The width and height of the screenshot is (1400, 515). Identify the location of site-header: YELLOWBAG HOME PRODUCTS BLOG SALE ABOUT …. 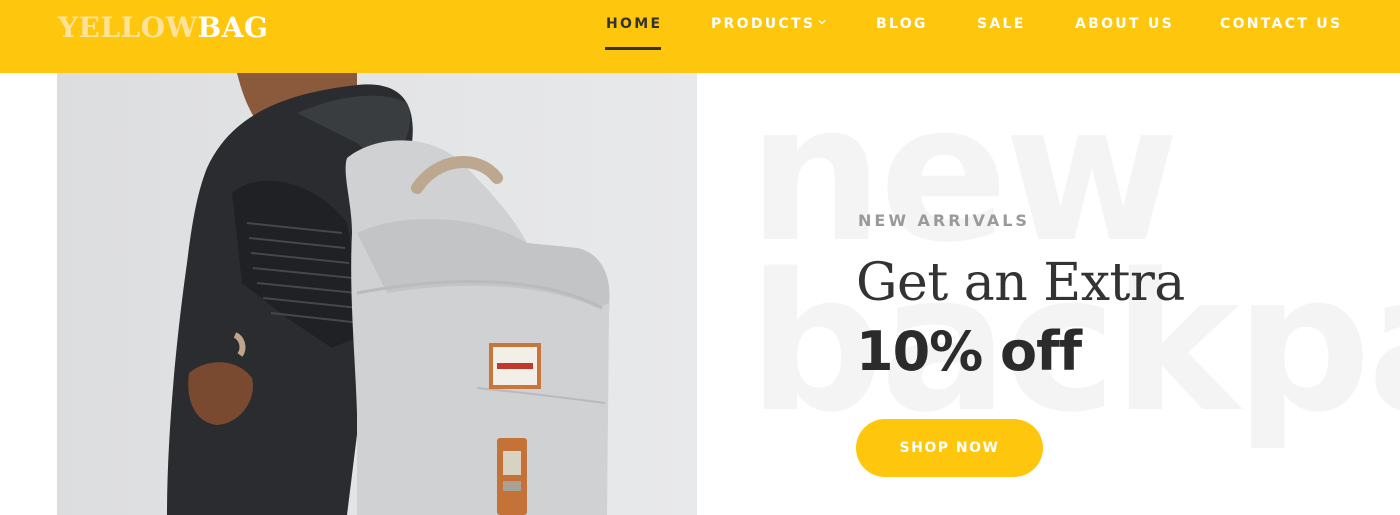
(700, 36).